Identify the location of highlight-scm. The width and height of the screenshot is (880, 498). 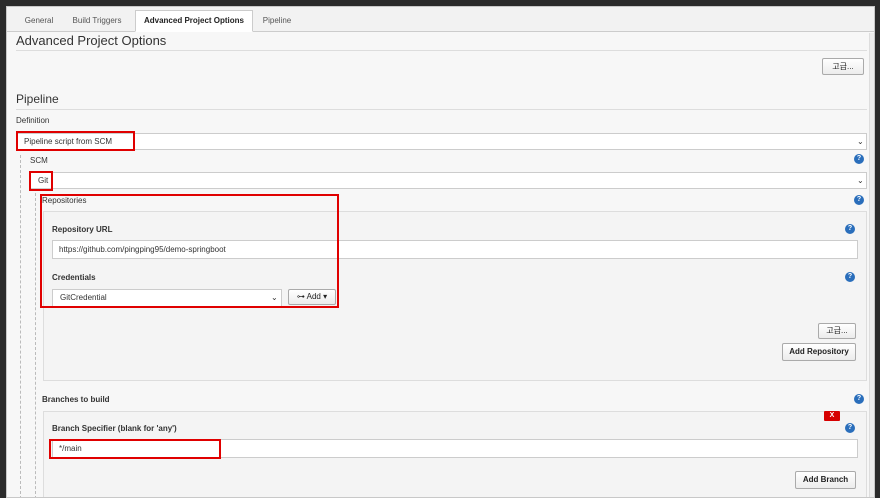
(41, 181).